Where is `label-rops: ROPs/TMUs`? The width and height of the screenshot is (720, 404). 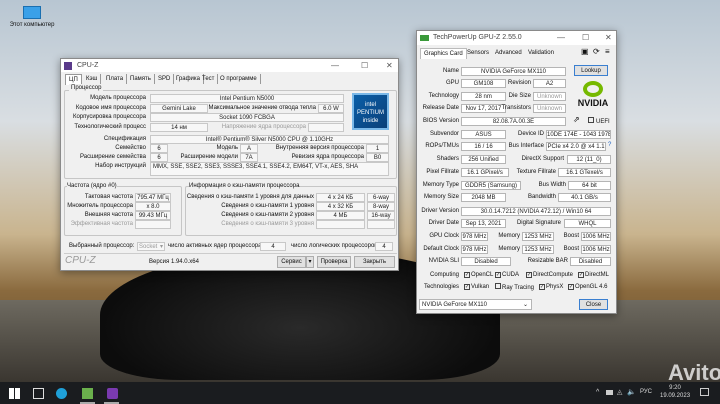
label-rops: ROPs/TMUs is located at coordinates (442, 146).